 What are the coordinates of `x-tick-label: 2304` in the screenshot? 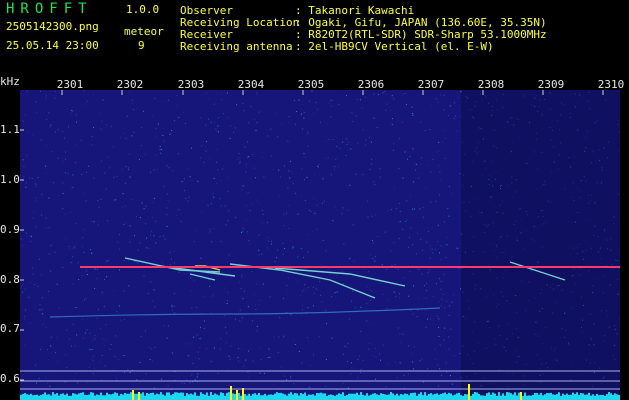 It's located at (251, 84).